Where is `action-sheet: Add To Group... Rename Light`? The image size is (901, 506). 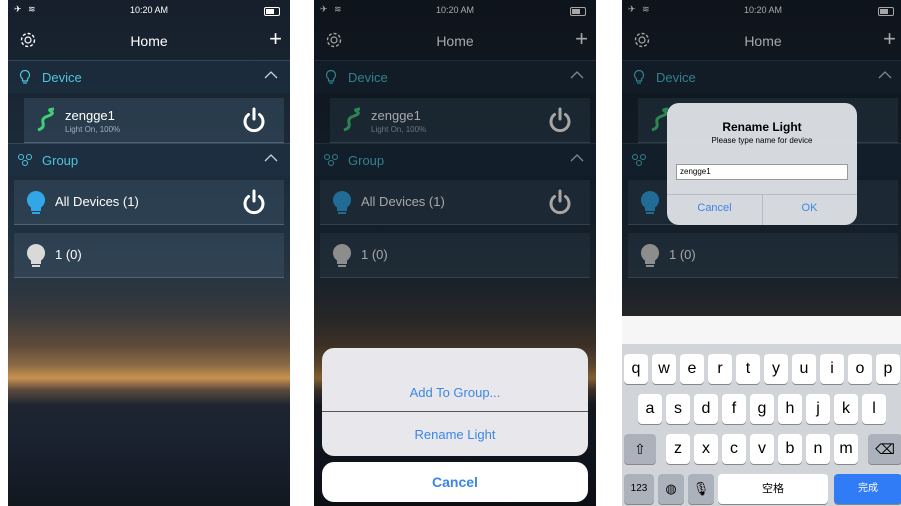 action-sheet: Add To Group... Rename Light is located at coordinates (455, 402).